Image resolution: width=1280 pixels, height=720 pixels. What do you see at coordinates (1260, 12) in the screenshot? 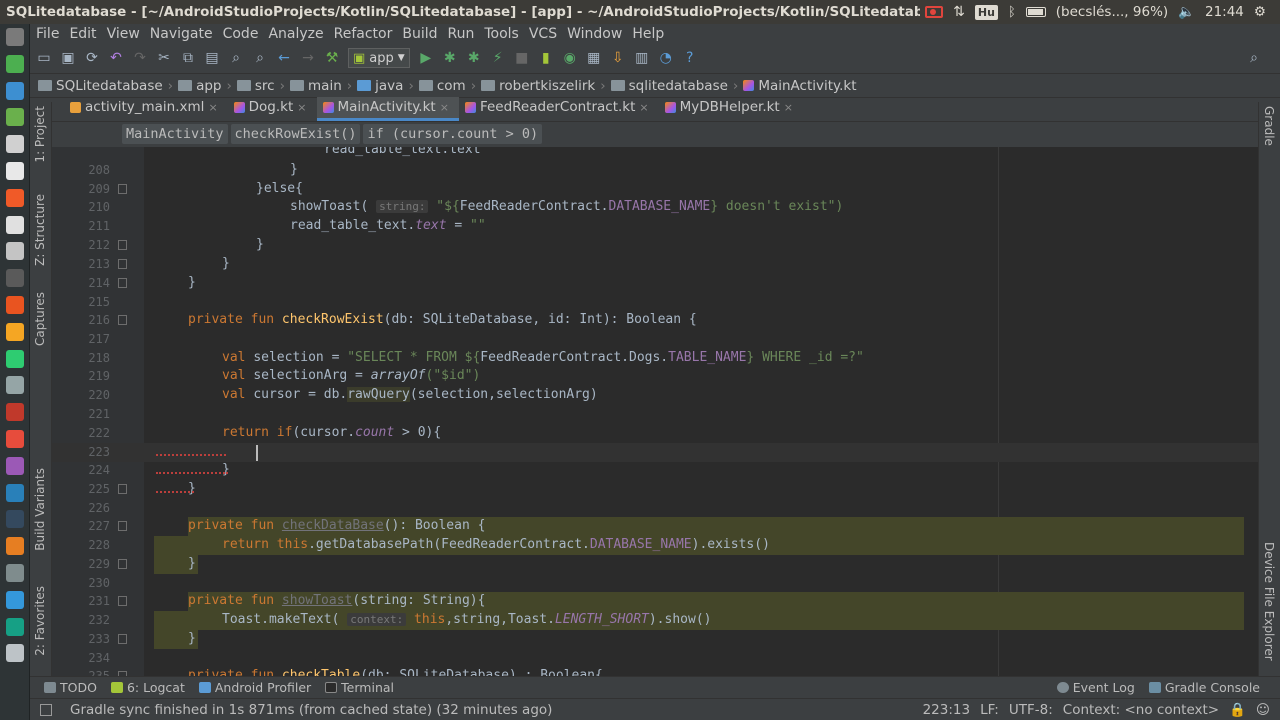
I see `system-menu-icon: ⚙` at bounding box center [1260, 12].